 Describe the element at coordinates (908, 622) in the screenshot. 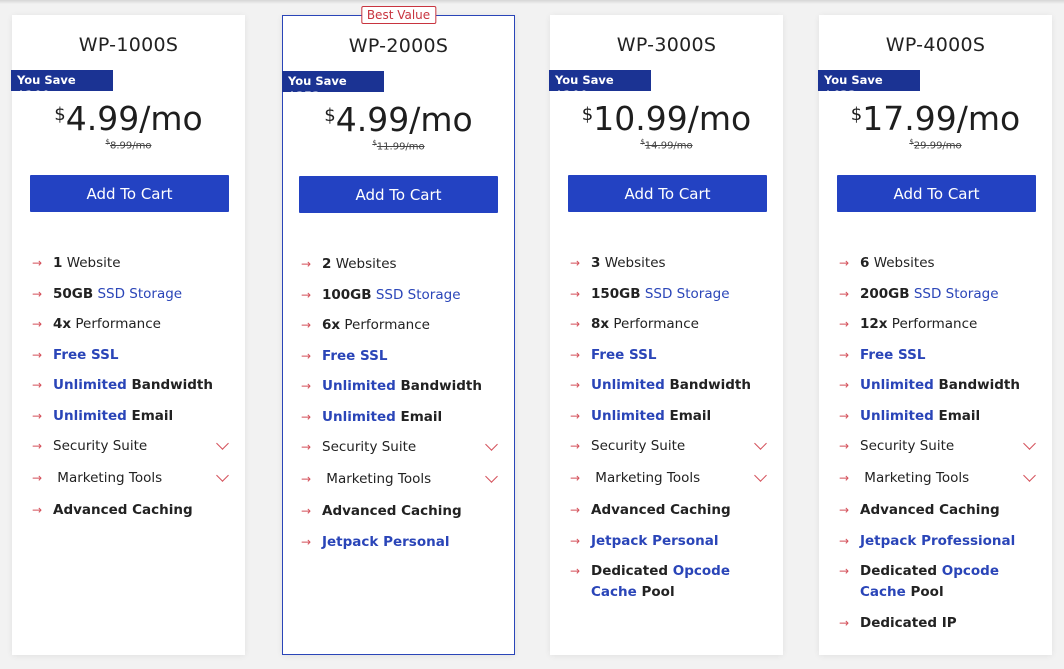

I see `feature-label: Dedicated IP` at that location.